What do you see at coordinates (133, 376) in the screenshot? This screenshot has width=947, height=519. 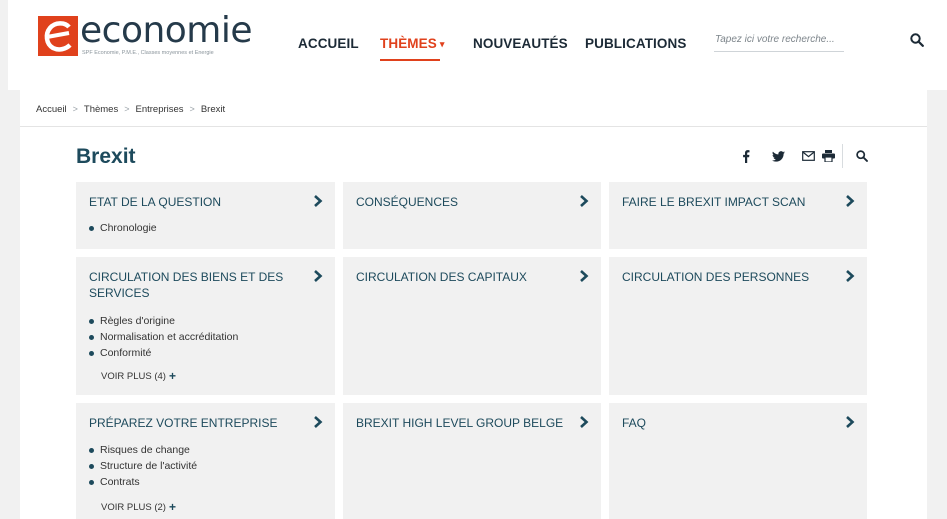 I see `voir-plus-label: VOIR PLUS (4)` at bounding box center [133, 376].